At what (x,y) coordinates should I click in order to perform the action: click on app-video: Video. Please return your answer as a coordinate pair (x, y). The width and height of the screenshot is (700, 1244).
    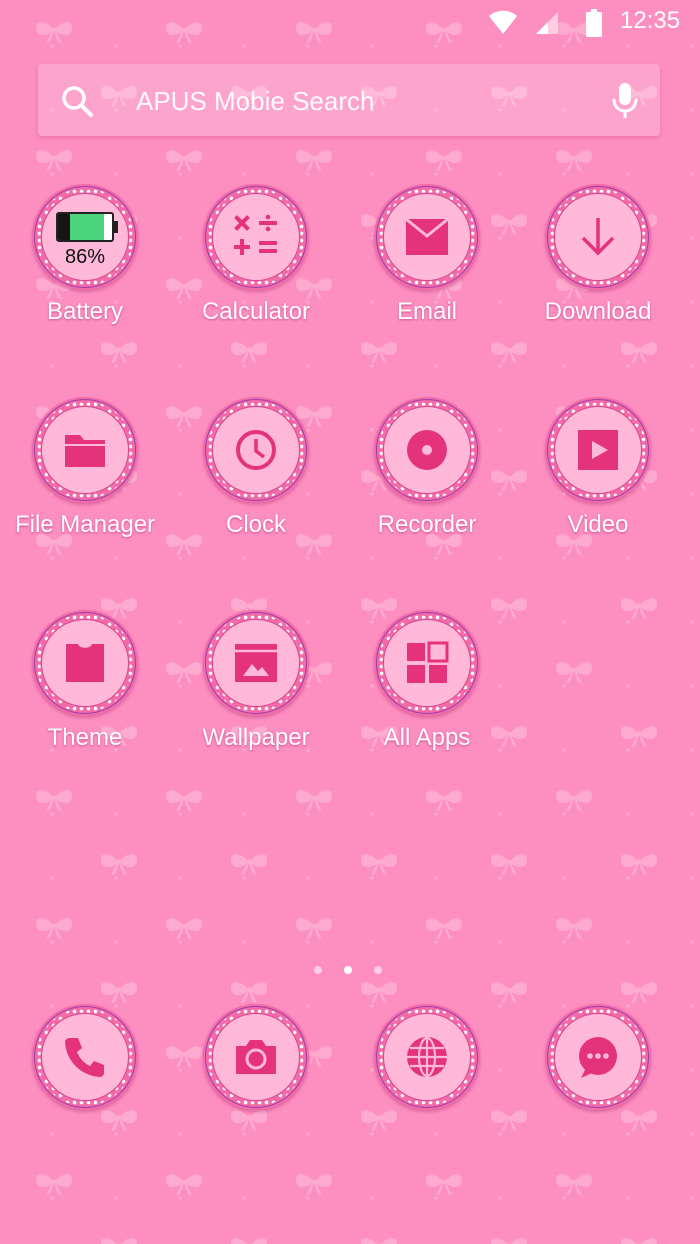
    Looking at the image, I should click on (598, 482).